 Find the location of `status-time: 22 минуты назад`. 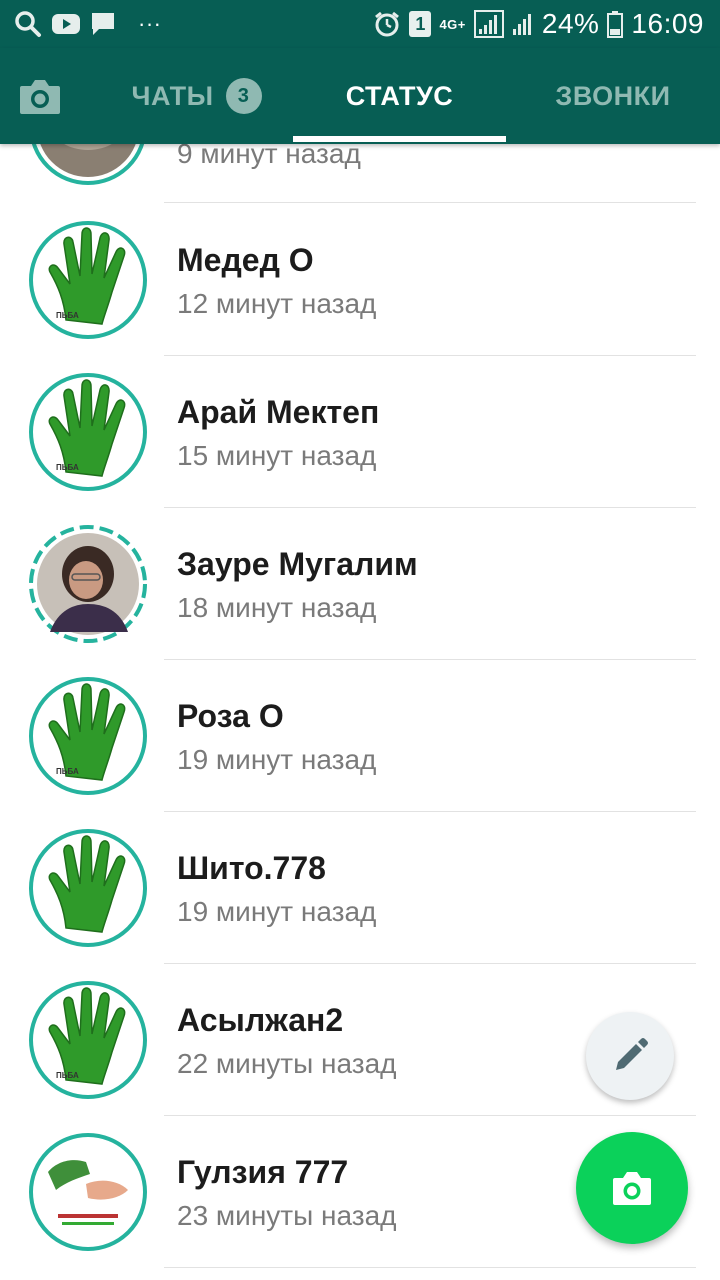

status-time: 22 минуты назад is located at coordinates (287, 1063).